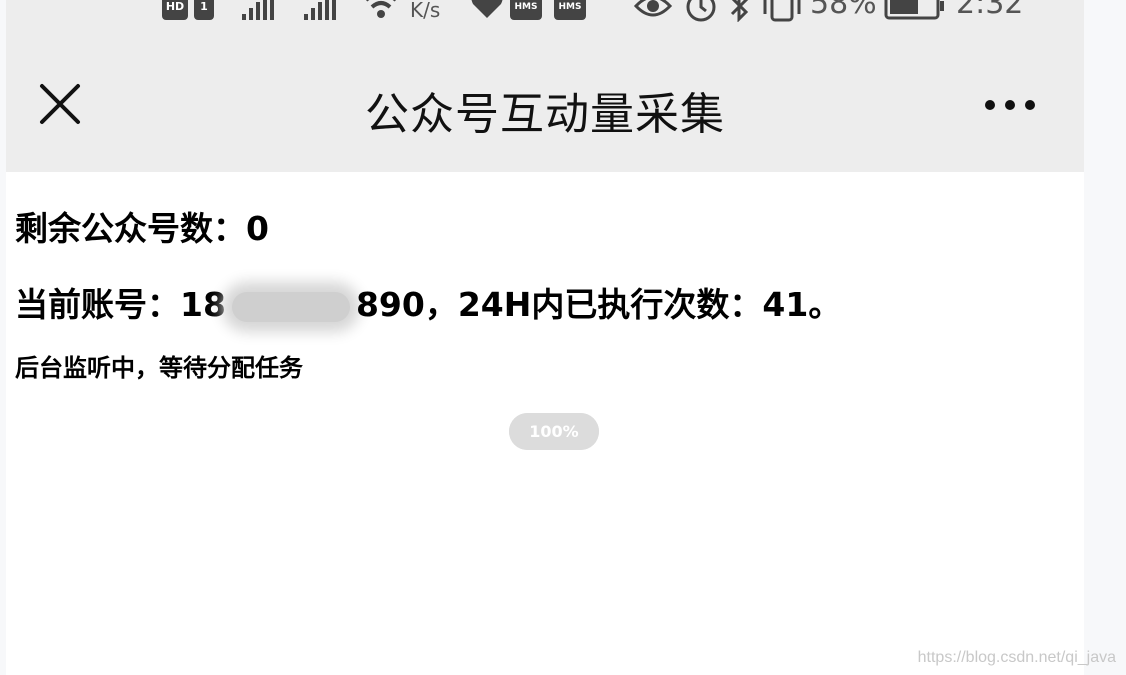 Image resolution: width=1126 pixels, height=675 pixels. What do you see at coordinates (175, 10) in the screenshot?
I see `hd-icon: HD` at bounding box center [175, 10].